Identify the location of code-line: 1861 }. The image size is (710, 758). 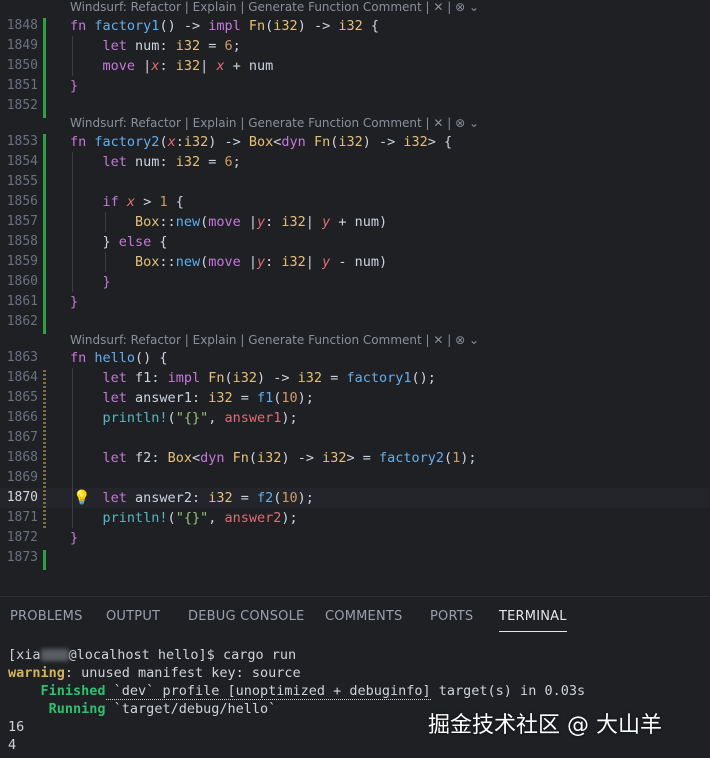
(355, 303).